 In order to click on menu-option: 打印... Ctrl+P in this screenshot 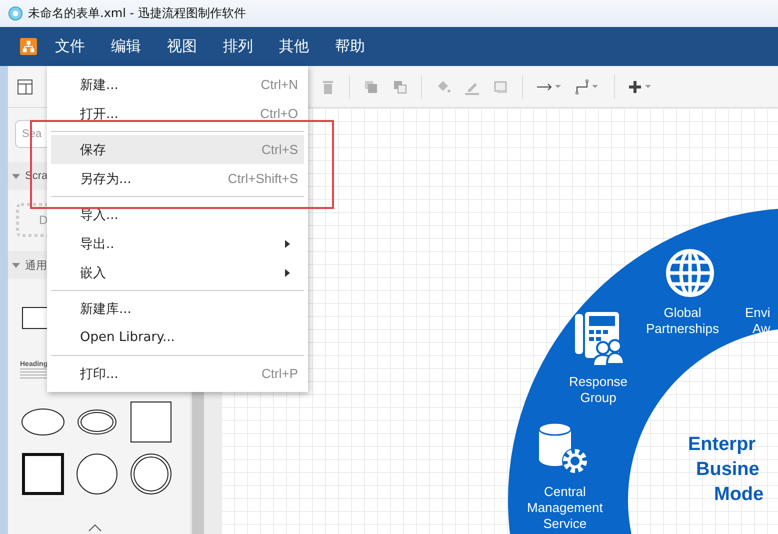, I will do `click(177, 373)`.